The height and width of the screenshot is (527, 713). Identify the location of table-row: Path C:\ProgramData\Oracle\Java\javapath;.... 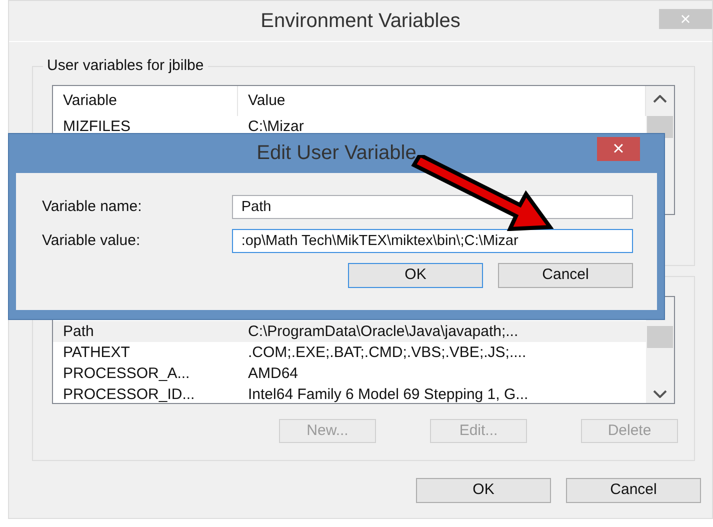
(349, 331).